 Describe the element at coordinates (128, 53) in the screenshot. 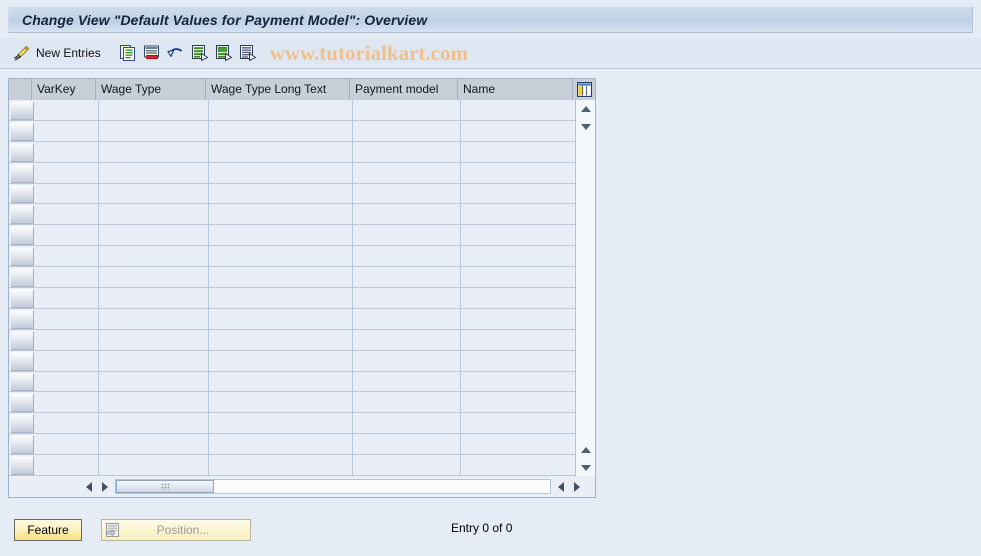

I see `copy-as-button` at that location.